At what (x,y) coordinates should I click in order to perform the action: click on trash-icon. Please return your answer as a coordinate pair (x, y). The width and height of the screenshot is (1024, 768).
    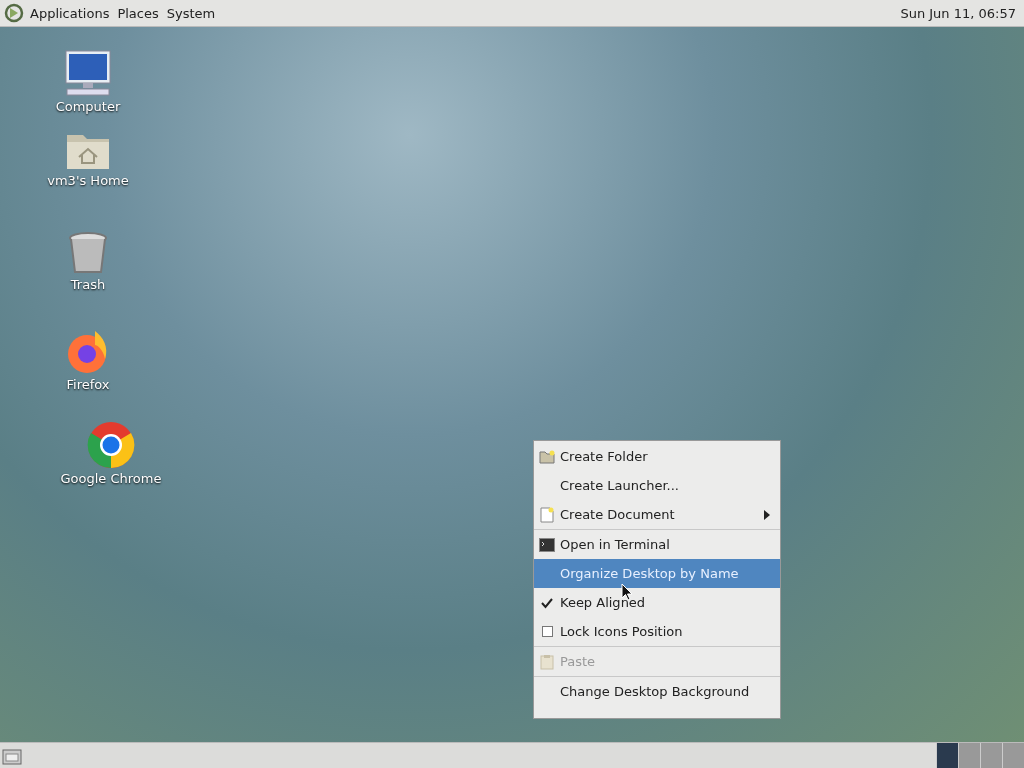
    Looking at the image, I should click on (88, 253).